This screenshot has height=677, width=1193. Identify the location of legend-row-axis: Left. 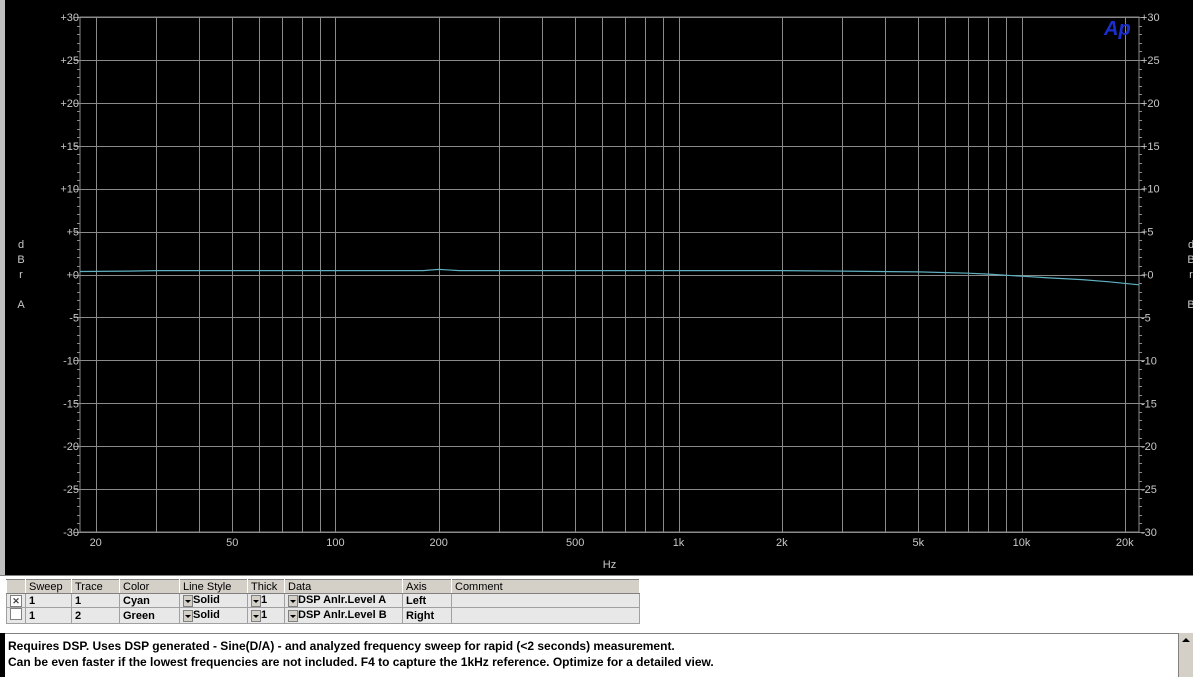
(427, 600).